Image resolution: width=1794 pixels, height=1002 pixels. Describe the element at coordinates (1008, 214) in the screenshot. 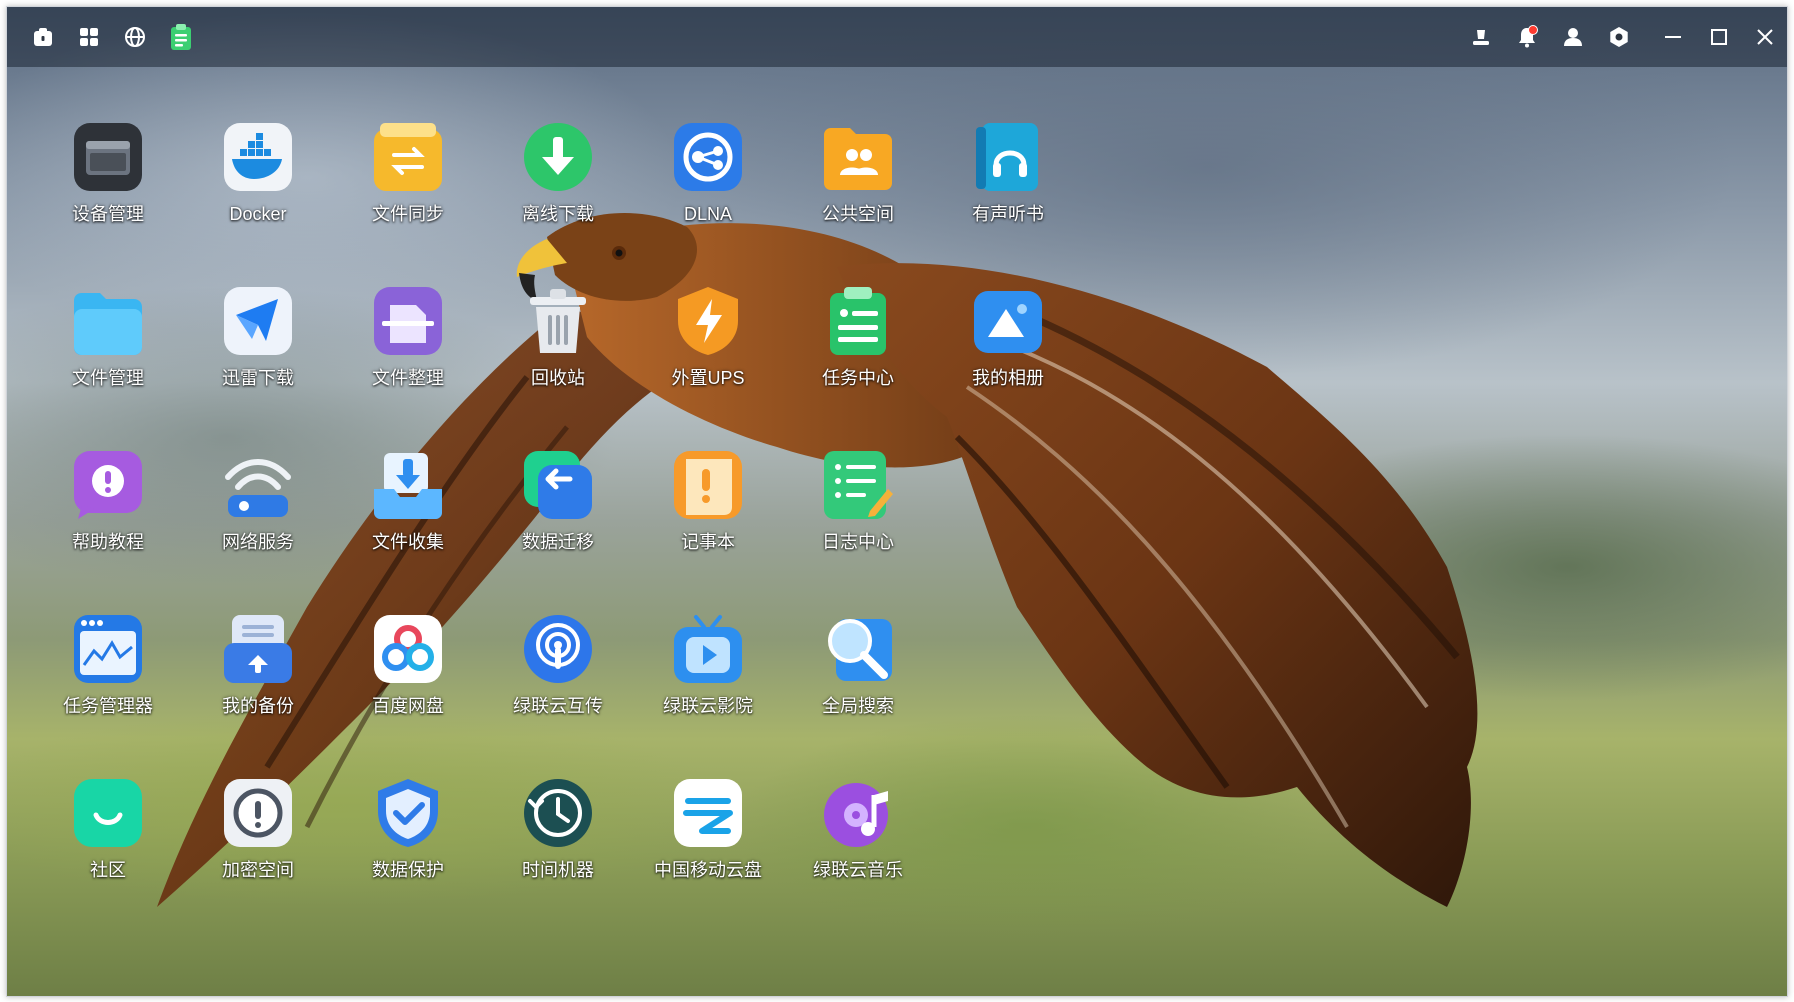

I see `app-label: 有声听书` at that location.